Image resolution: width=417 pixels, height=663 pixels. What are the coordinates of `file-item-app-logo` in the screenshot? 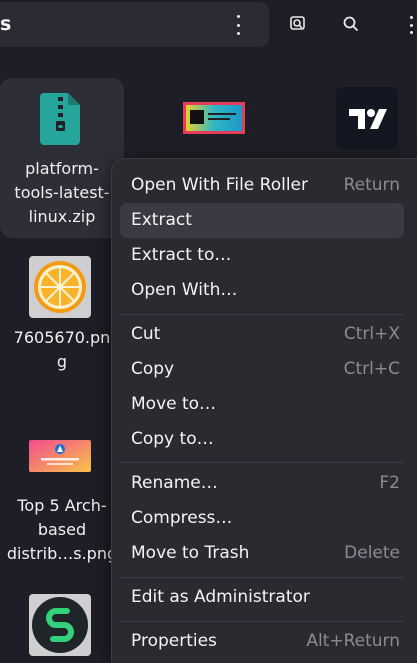 It's located at (60, 625).